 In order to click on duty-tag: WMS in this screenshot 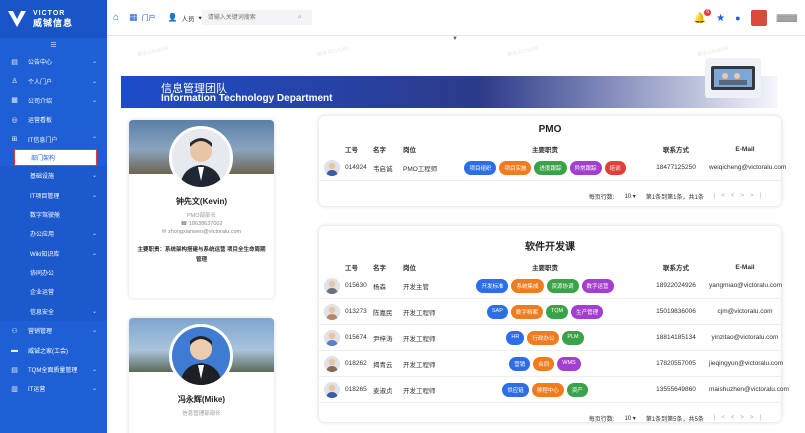, I will do `click(569, 363)`.